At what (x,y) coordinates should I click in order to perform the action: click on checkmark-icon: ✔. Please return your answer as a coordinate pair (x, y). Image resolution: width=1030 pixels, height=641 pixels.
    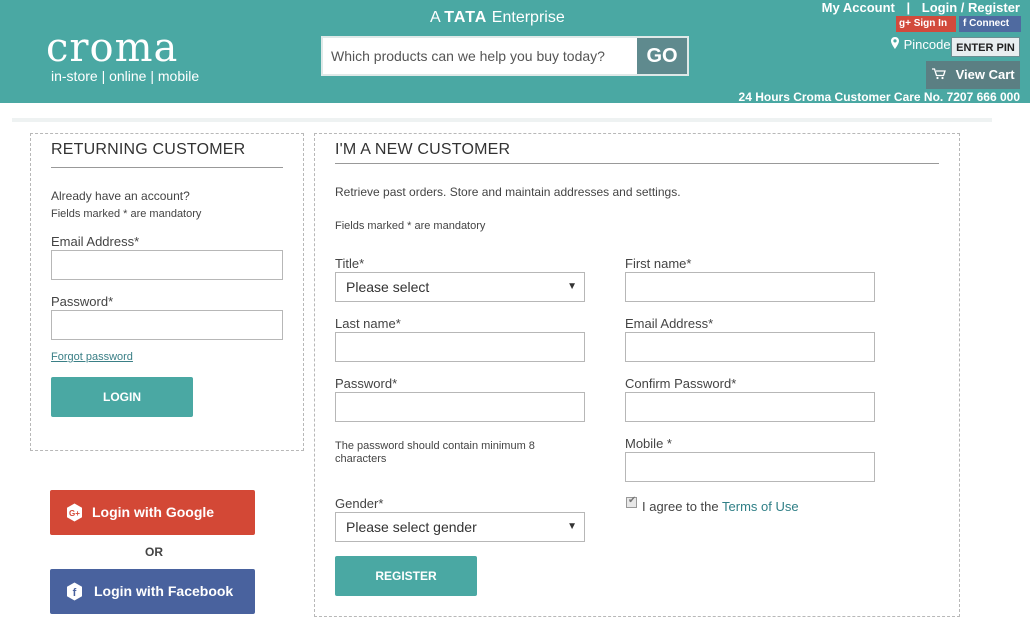
    Looking at the image, I should click on (632, 500).